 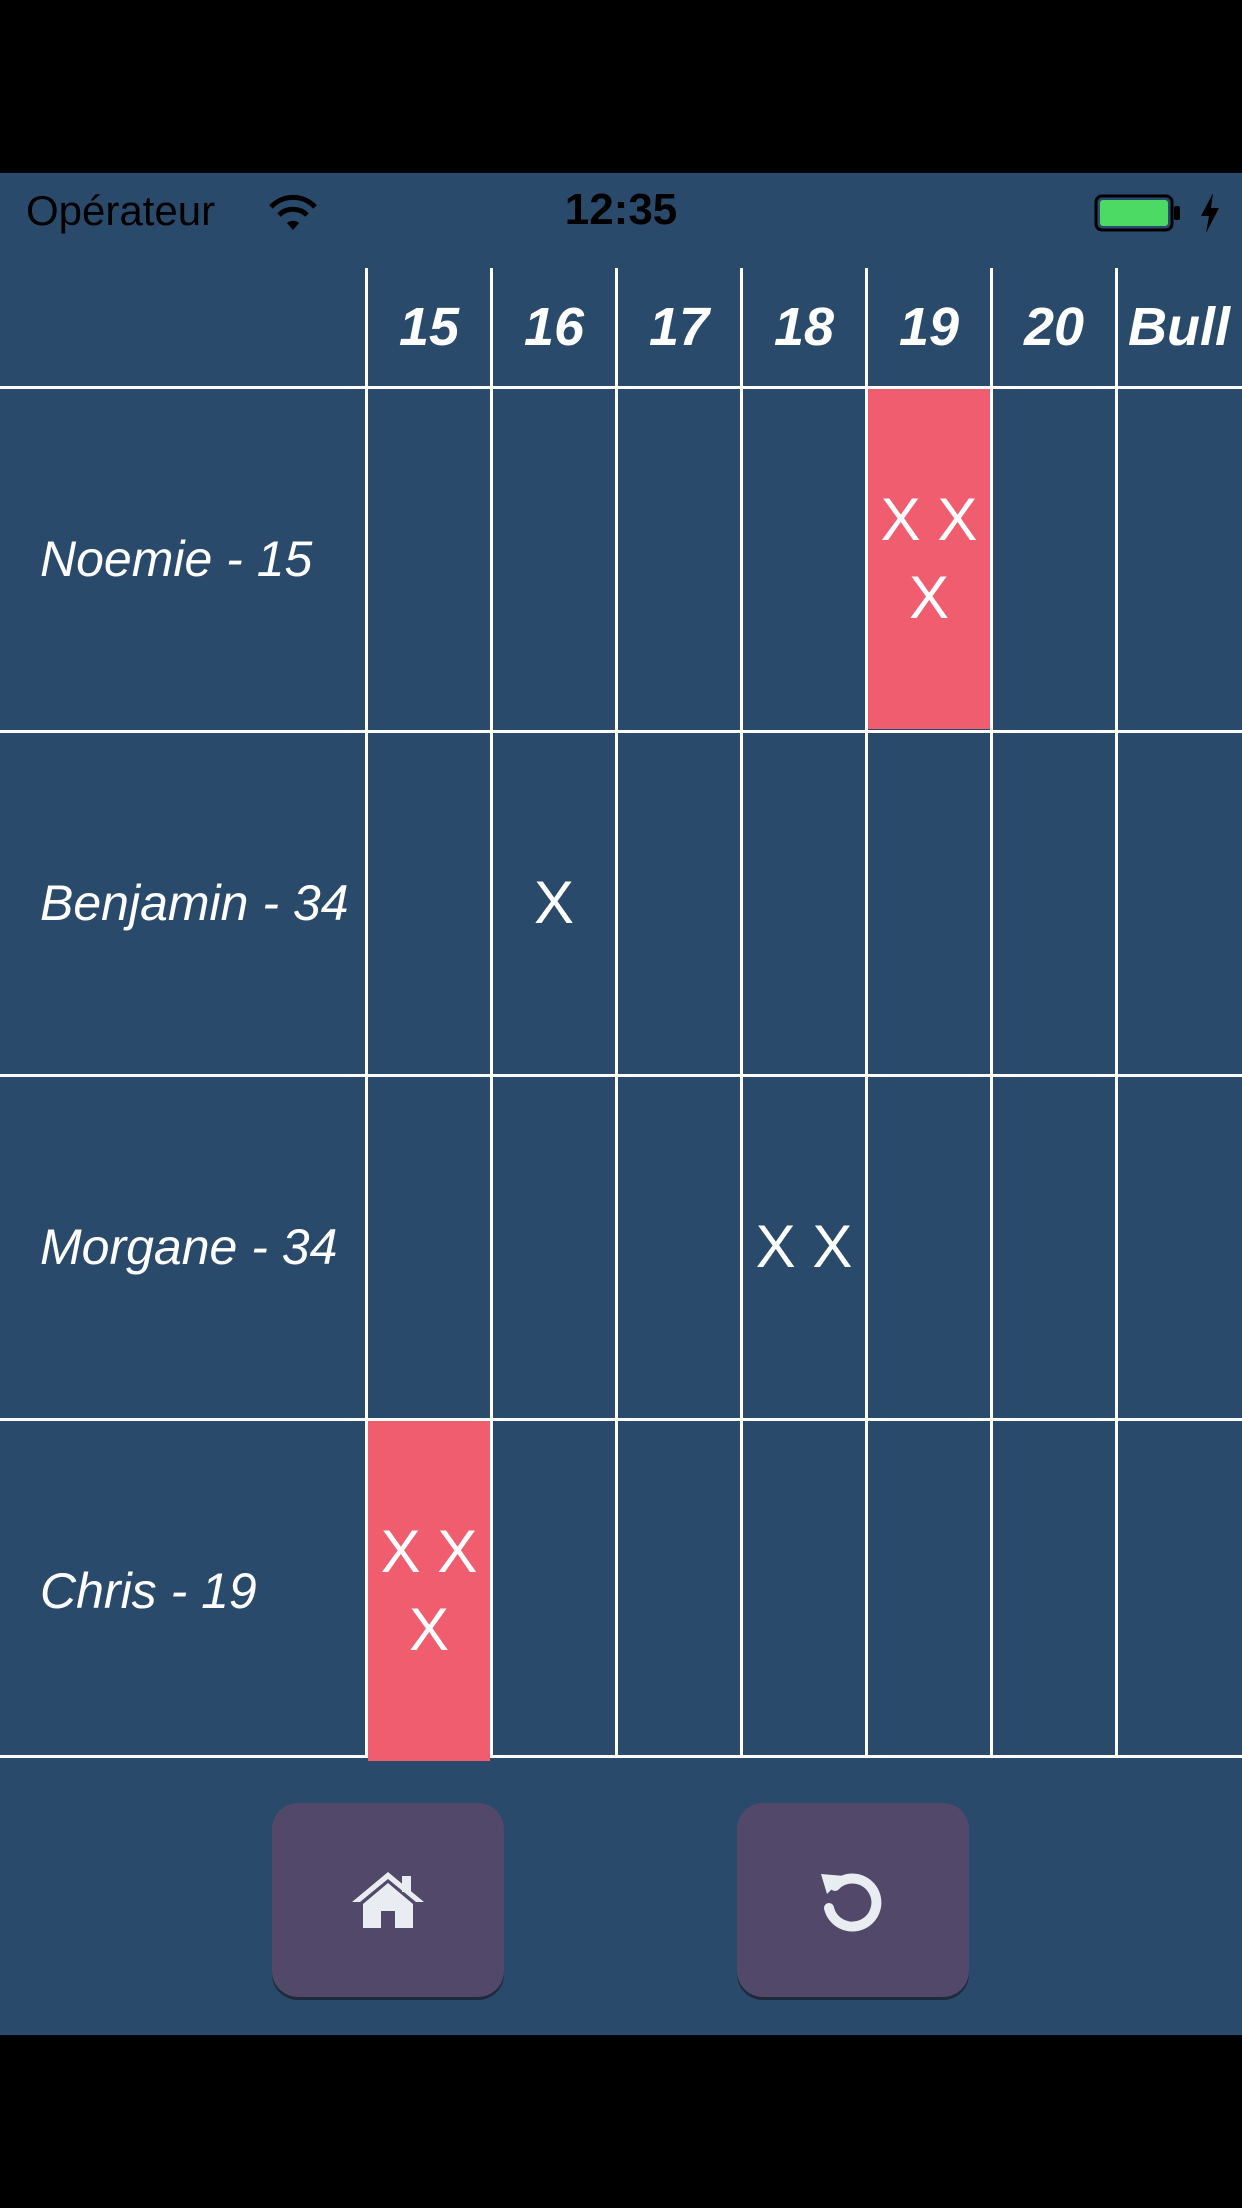 I want to click on status-bar: Opérateur 12:35, so click(x=621, y=220).